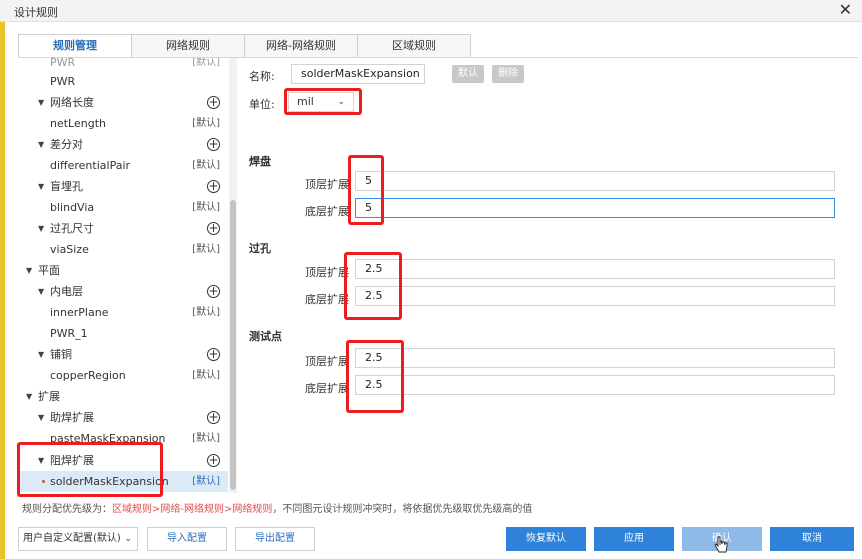 The height and width of the screenshot is (559, 862). I want to click on testpoint-top-label: 顶层扩展, so click(327, 361).